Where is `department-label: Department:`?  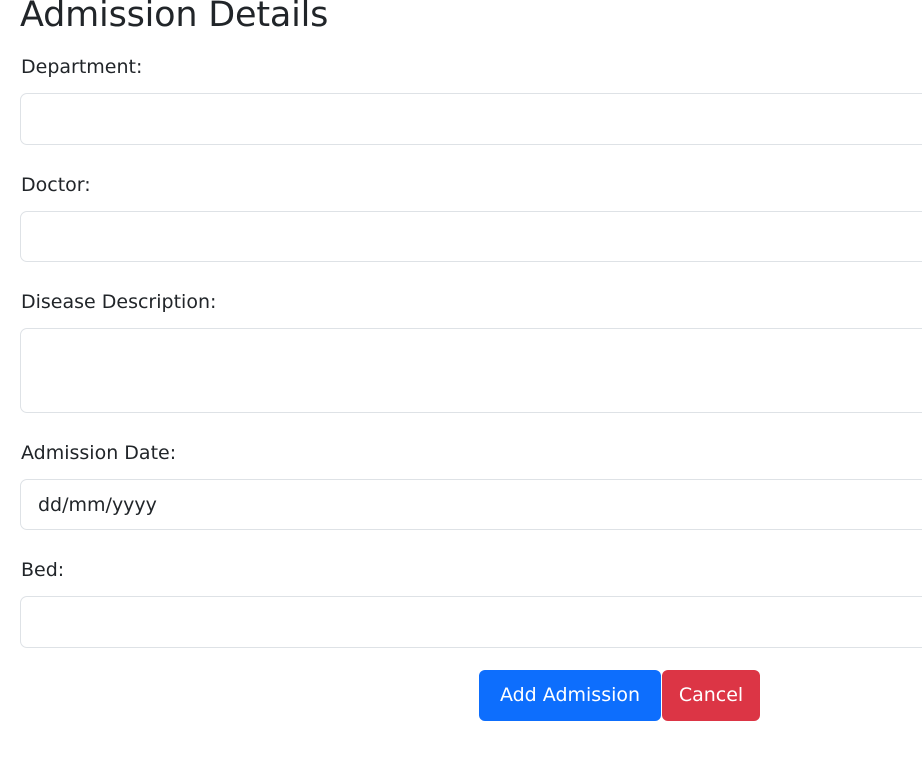 department-label: Department: is located at coordinates (82, 67).